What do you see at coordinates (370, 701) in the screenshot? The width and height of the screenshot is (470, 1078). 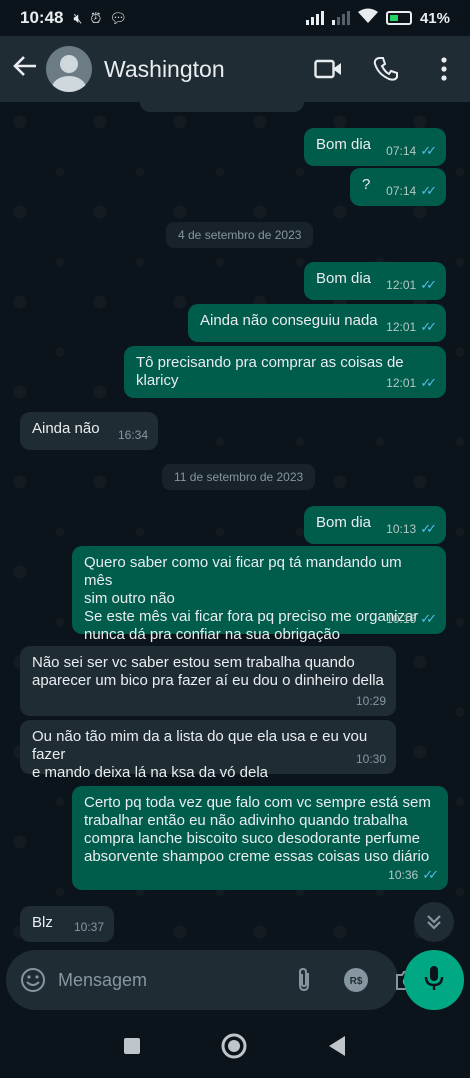 I see `message-time: 10:29` at bounding box center [370, 701].